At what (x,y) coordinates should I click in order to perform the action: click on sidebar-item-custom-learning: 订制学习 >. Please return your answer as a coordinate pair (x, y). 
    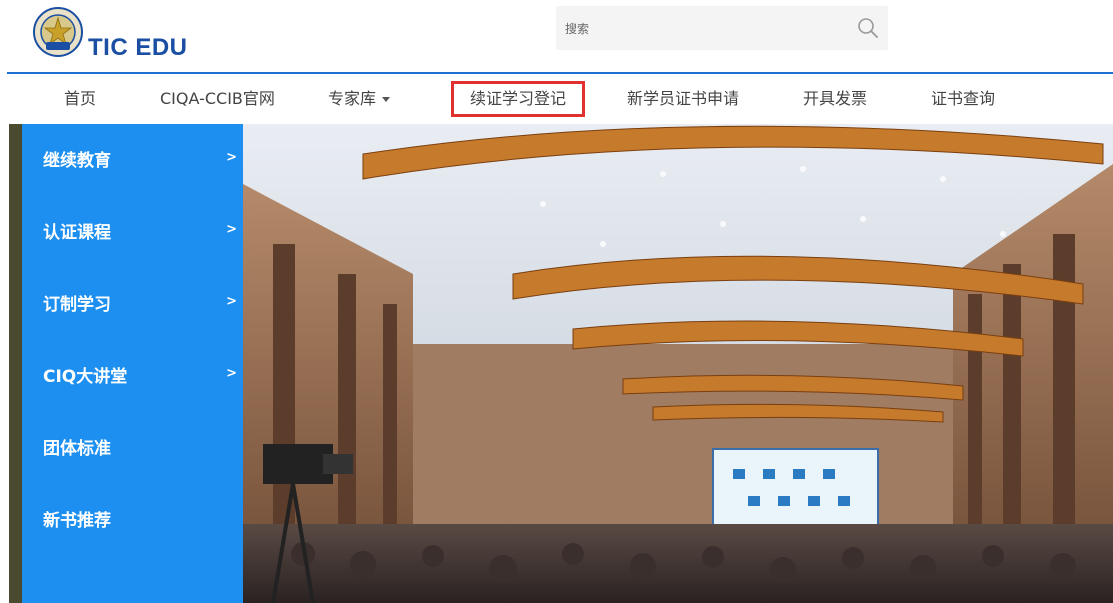
    Looking at the image, I should click on (132, 301).